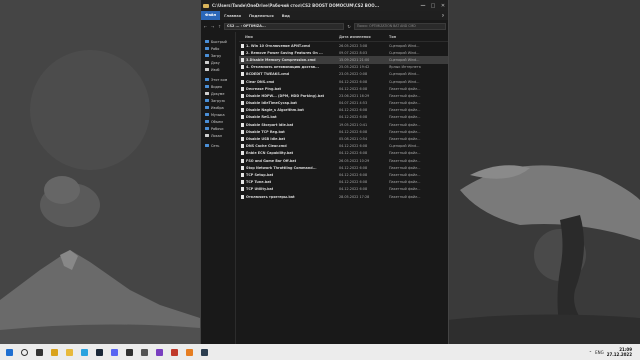 The width and height of the screenshot is (640, 360). I want to click on app3-icon, so click(189, 352).